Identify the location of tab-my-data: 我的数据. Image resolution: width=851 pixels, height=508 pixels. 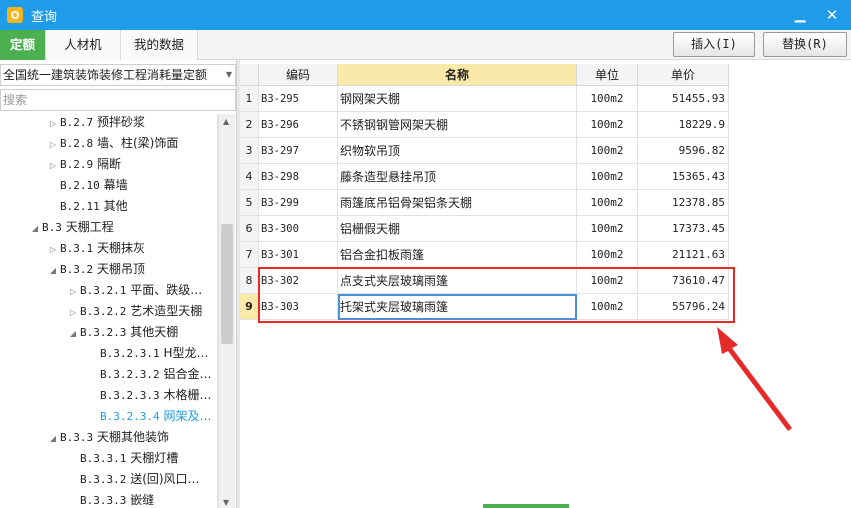
(159, 45).